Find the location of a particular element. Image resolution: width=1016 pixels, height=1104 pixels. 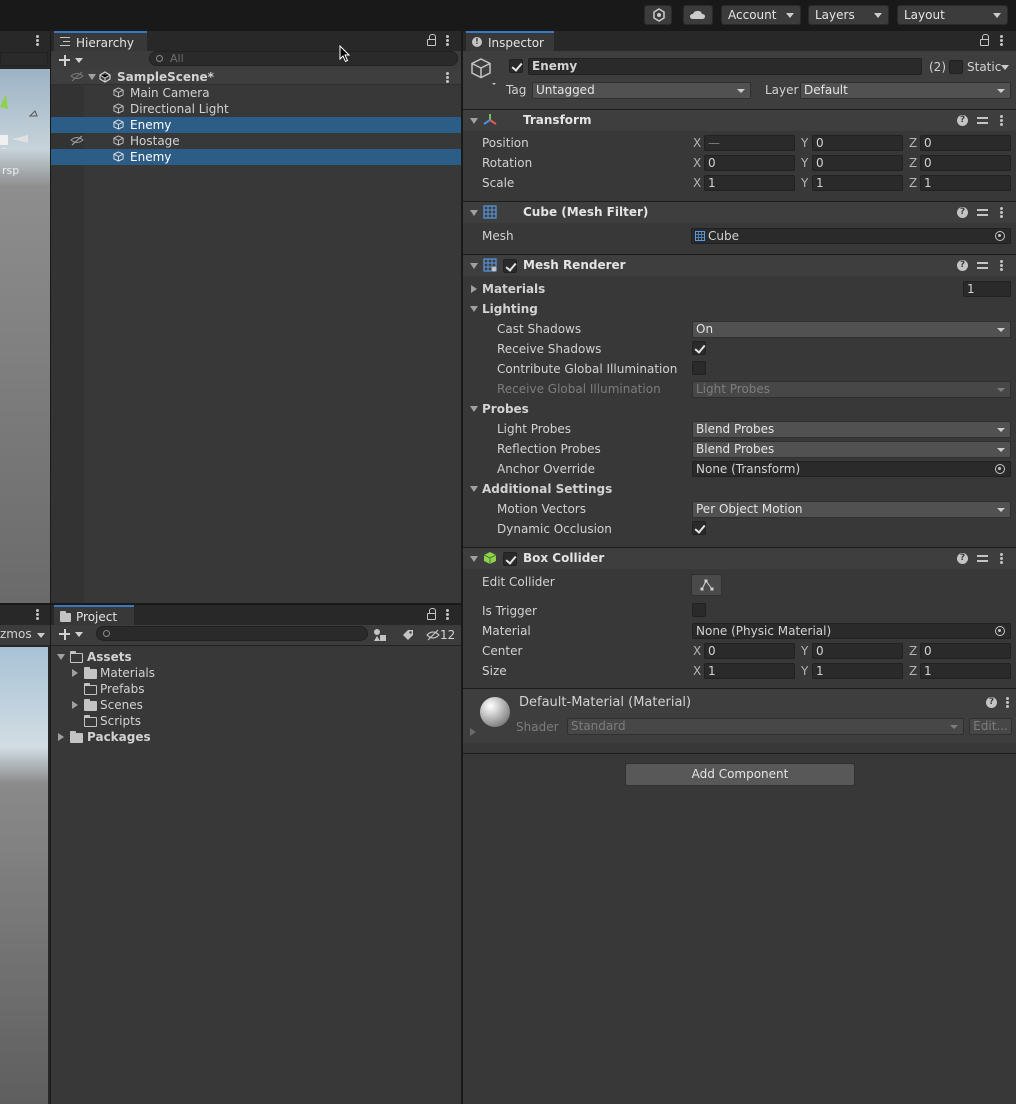

box-collider-enabled-checkbox is located at coordinates (510, 559).